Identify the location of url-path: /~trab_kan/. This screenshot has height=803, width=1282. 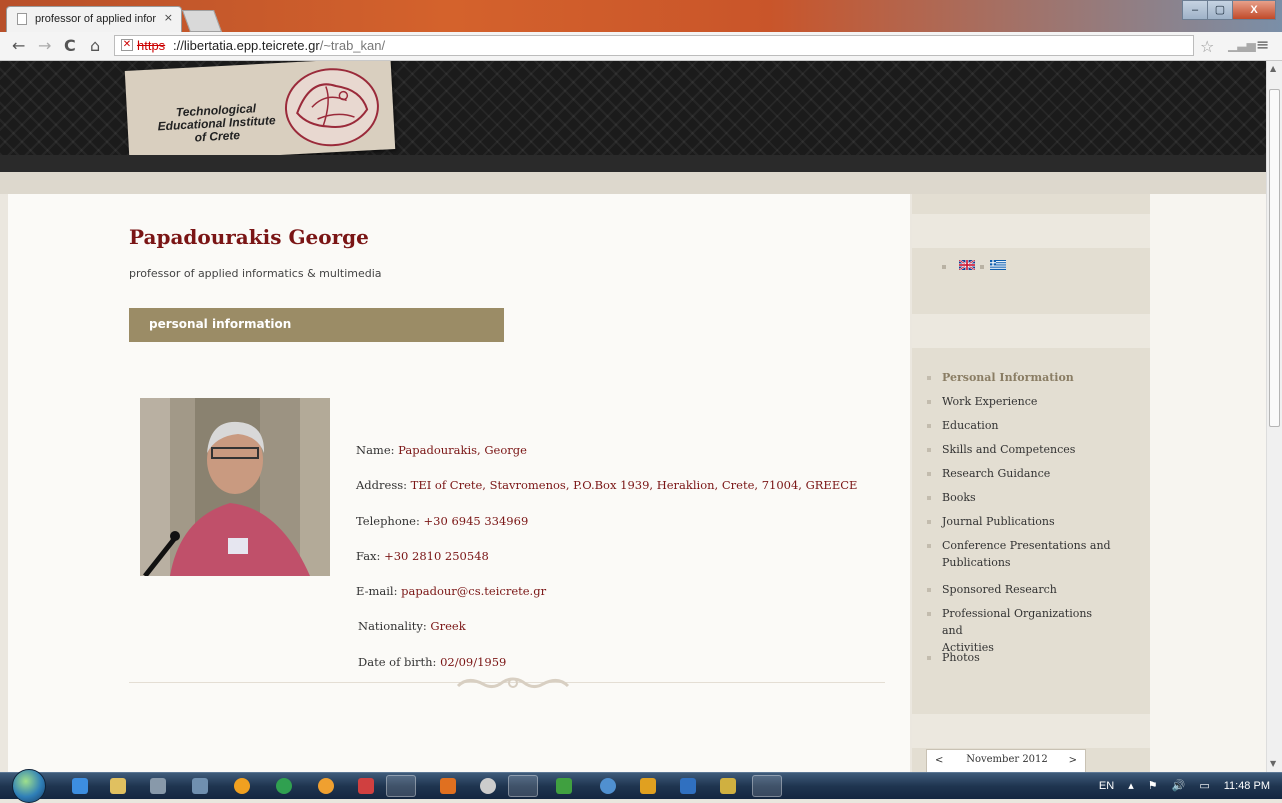
(352, 45).